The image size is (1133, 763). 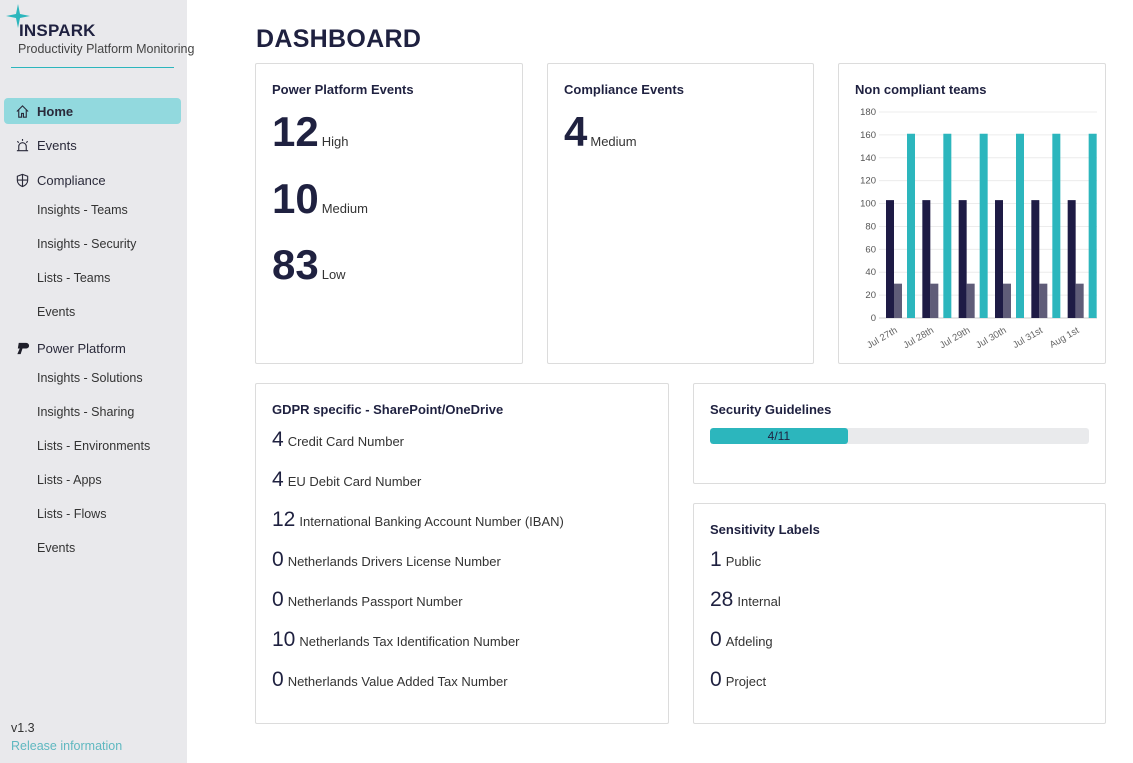 I want to click on list-item: 0 Netherlands Value Added Tax Number, so click(x=390, y=680).